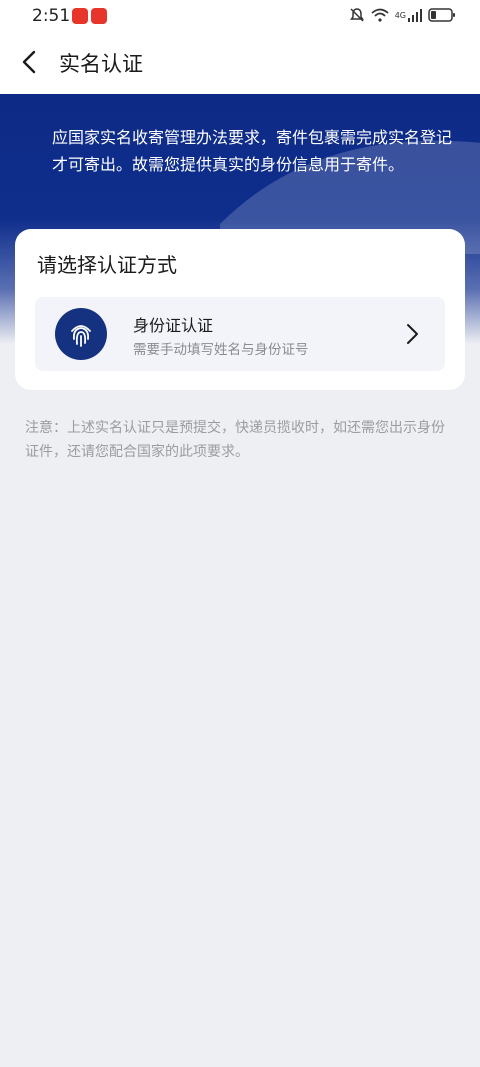  I want to click on back-button, so click(30, 62).